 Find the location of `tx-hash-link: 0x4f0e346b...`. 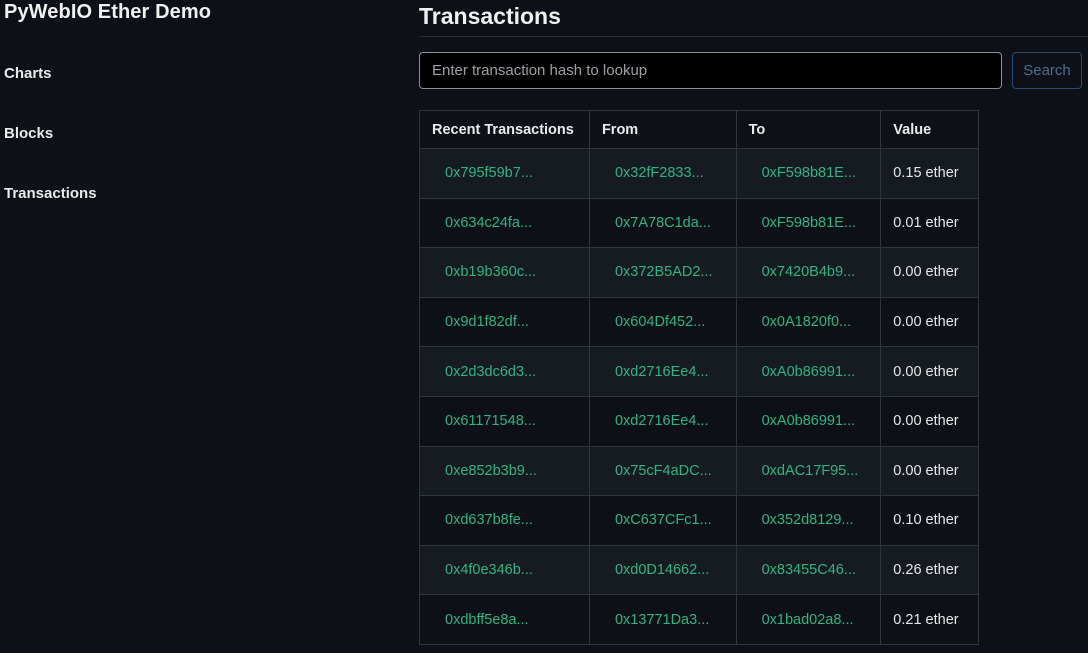

tx-hash-link: 0x4f0e346b... is located at coordinates (504, 570).